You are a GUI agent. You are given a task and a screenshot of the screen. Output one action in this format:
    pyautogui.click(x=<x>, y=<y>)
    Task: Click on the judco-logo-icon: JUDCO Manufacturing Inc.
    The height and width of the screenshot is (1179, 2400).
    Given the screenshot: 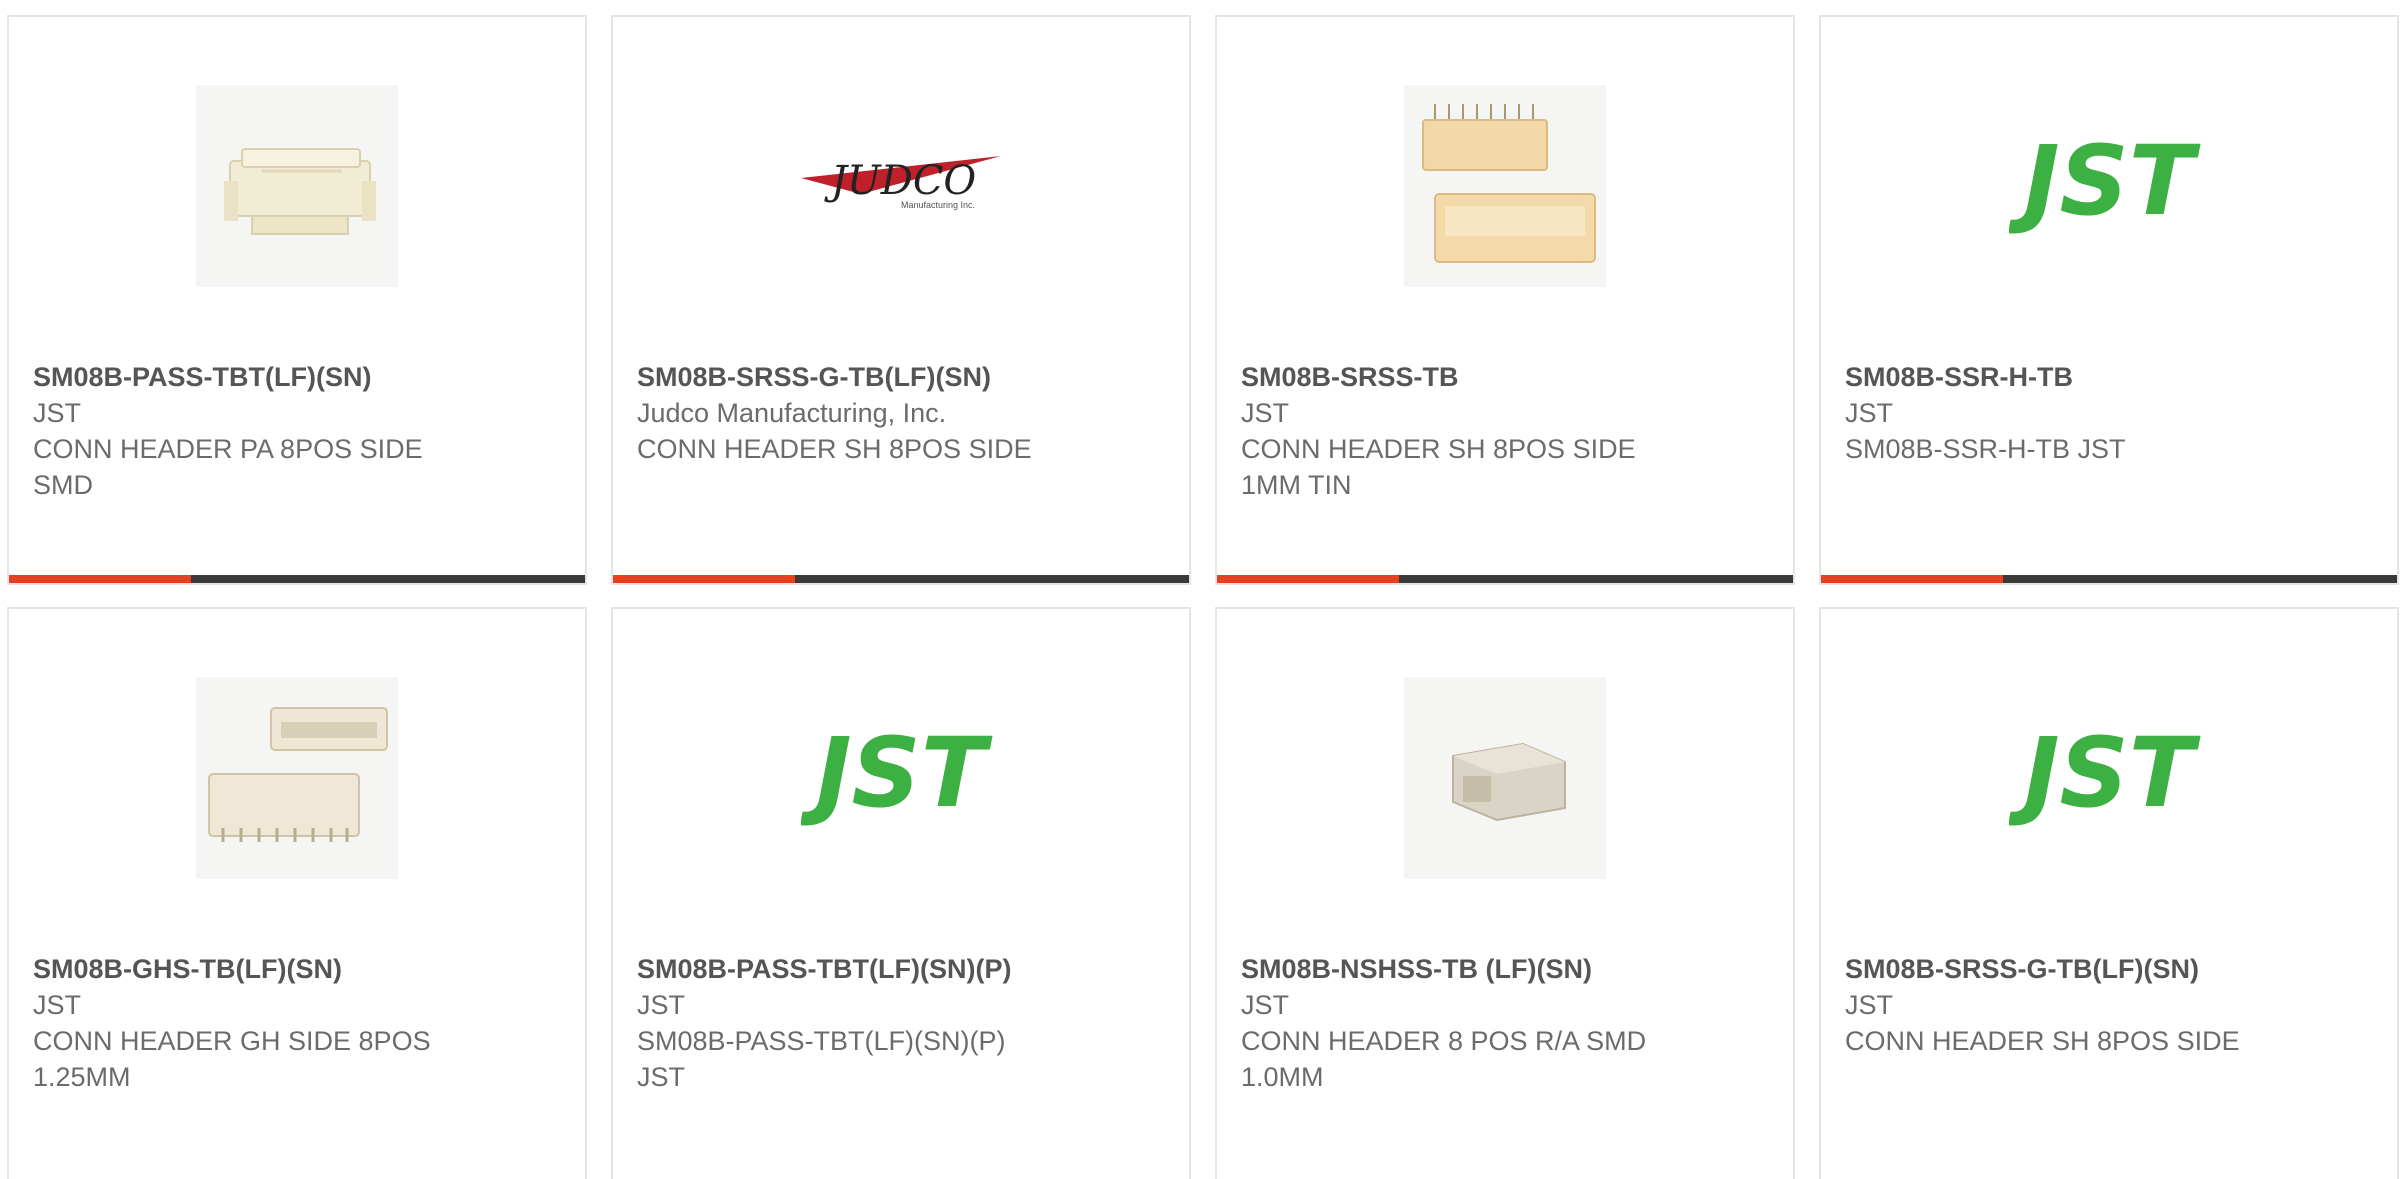 What is the action you would take?
    pyautogui.click(x=901, y=183)
    